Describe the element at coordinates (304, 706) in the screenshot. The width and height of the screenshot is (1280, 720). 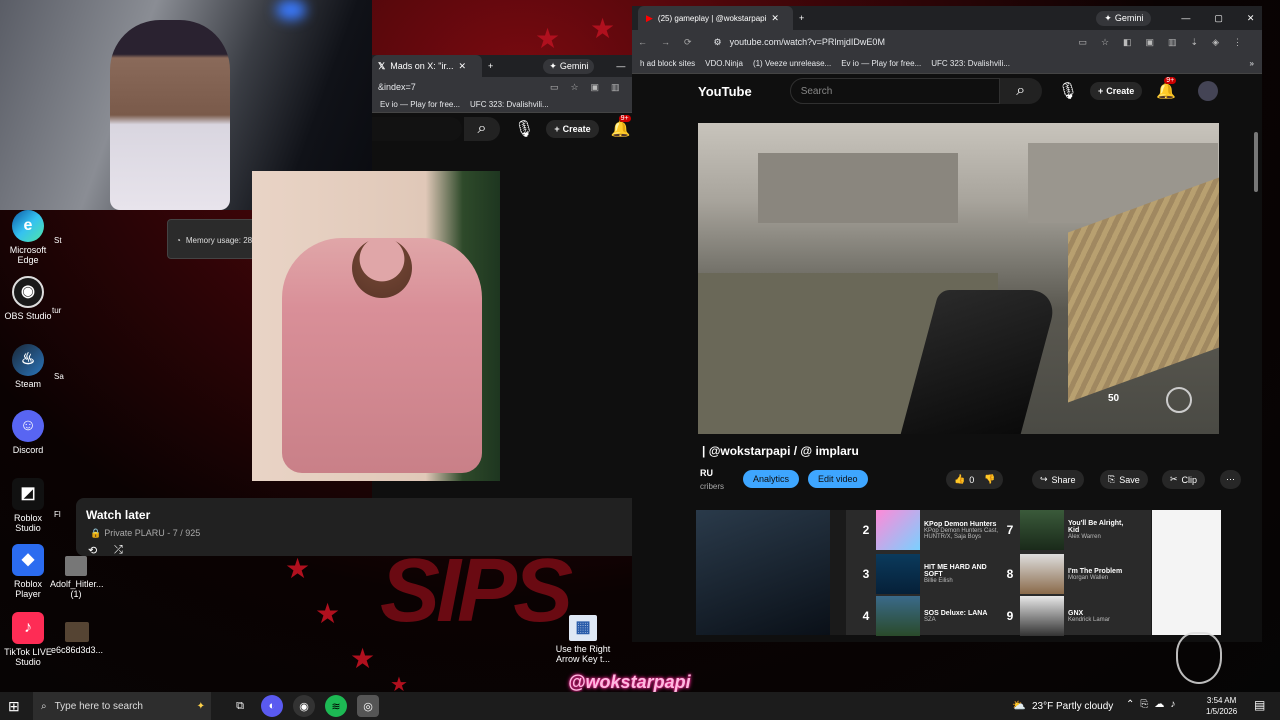
I see `obs-taskbar-icon: ◉` at that location.